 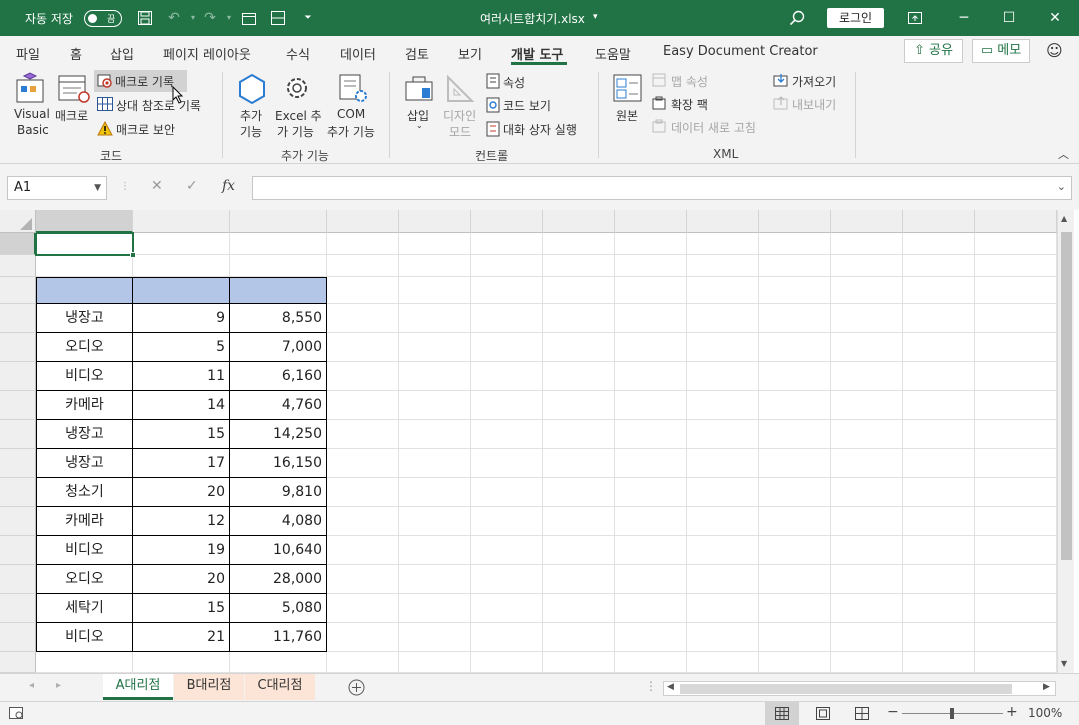 I want to click on import-button: 가져오기, so click(x=814, y=81).